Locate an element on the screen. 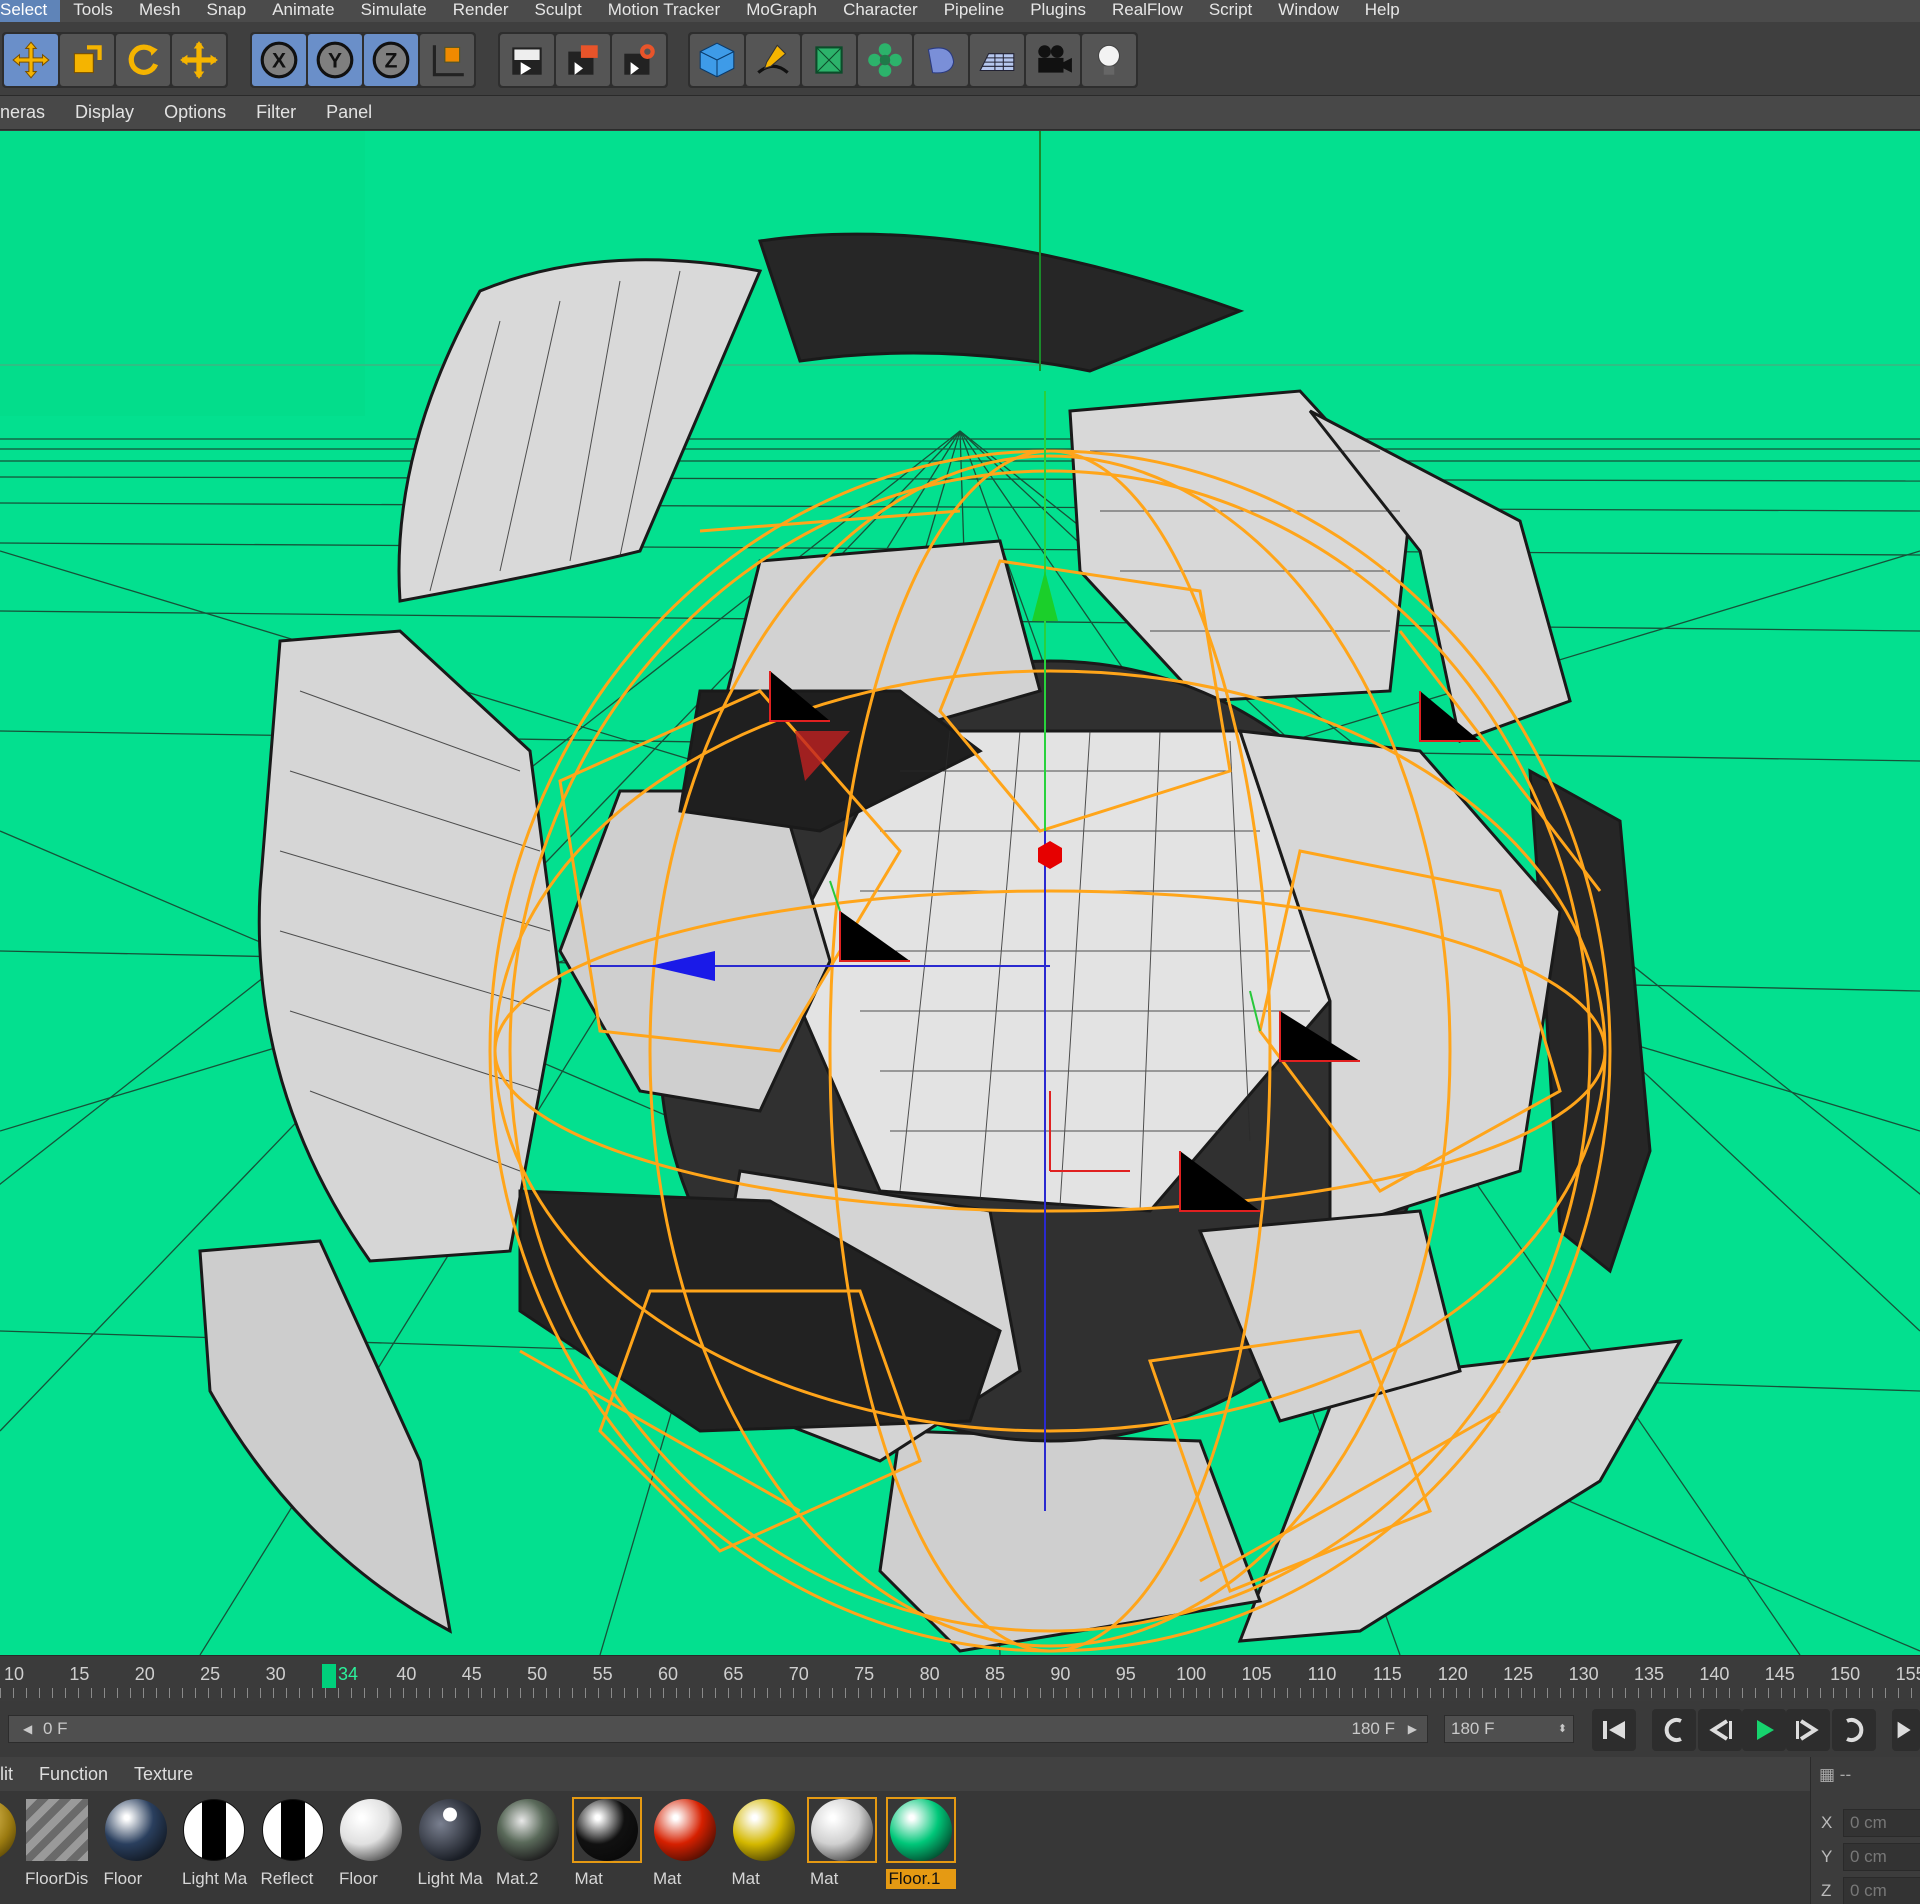  range-end-label: 180 F is located at coordinates (1373, 1728).